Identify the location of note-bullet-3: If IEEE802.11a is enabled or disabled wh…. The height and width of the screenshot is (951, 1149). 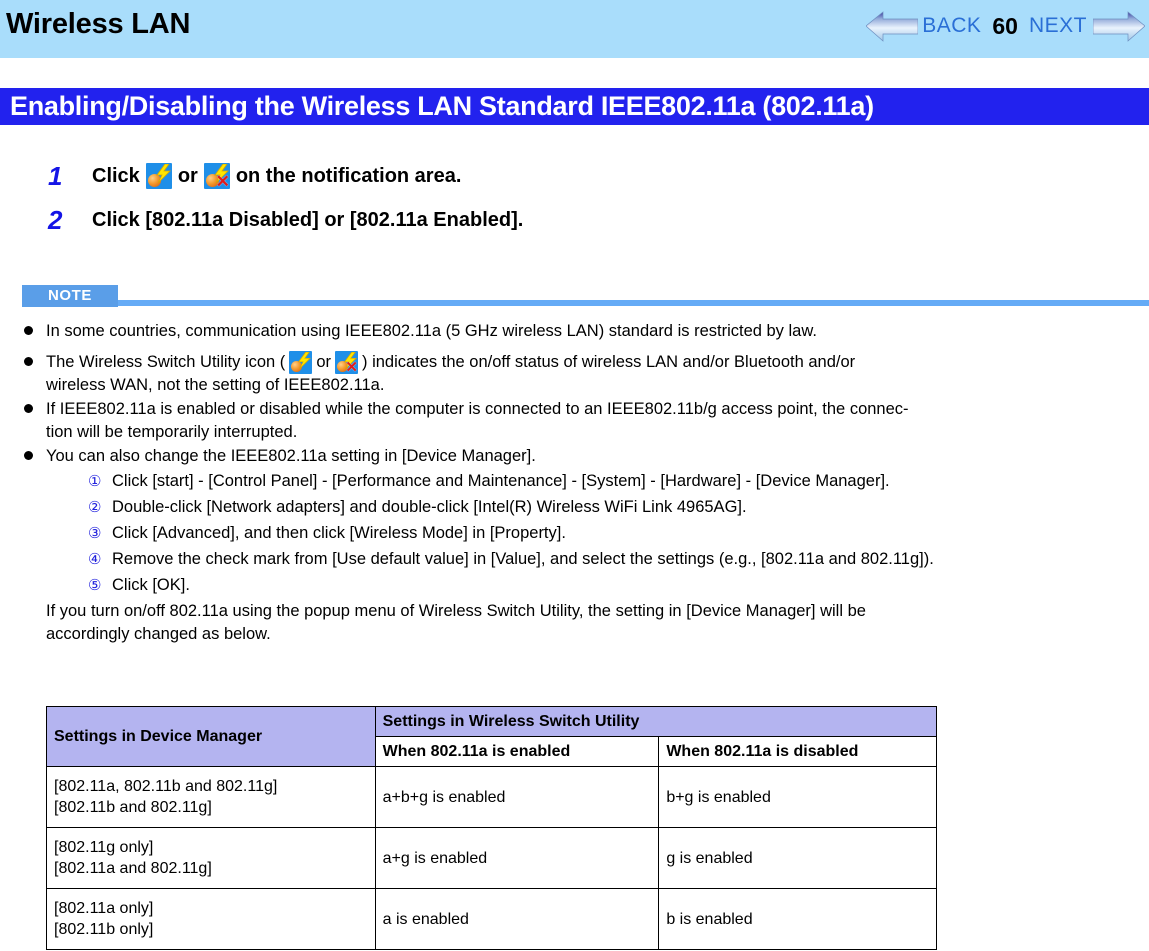
(574, 421).